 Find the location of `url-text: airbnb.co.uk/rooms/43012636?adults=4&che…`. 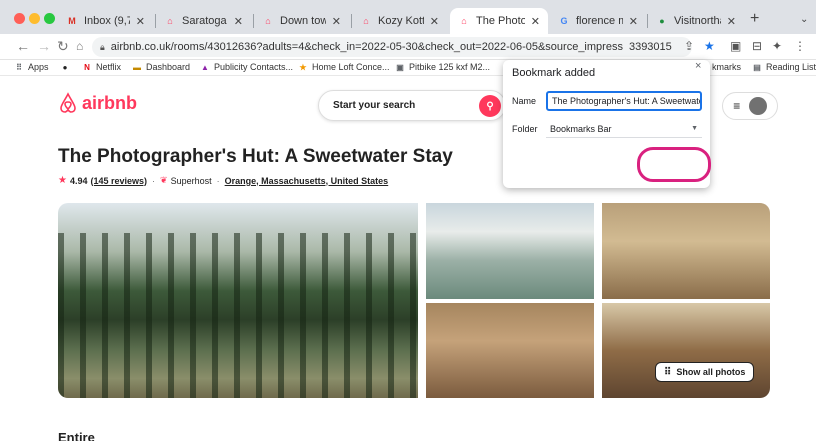

url-text: airbnb.co.uk/rooms/43012636?adults=4&che… is located at coordinates (366, 47).